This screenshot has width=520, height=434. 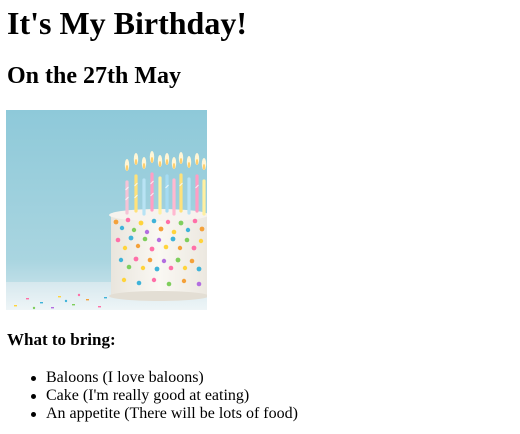 I want to click on list-item: Baloons (I love baloons), so click(x=164, y=378).